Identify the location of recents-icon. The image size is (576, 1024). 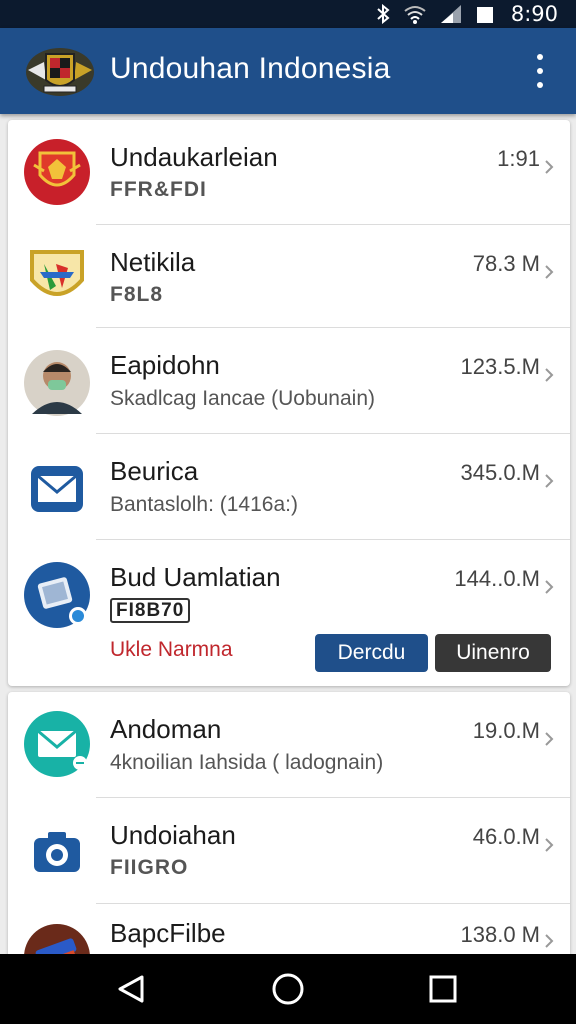
(443, 989).